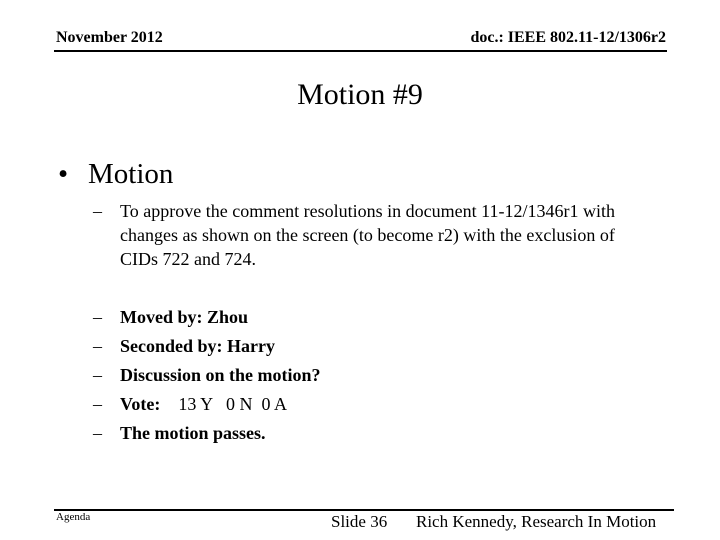 Image resolution: width=720 pixels, height=540 pixels. Describe the element at coordinates (184, 317) in the screenshot. I see `moved-by: Moved by: Zhou` at that location.